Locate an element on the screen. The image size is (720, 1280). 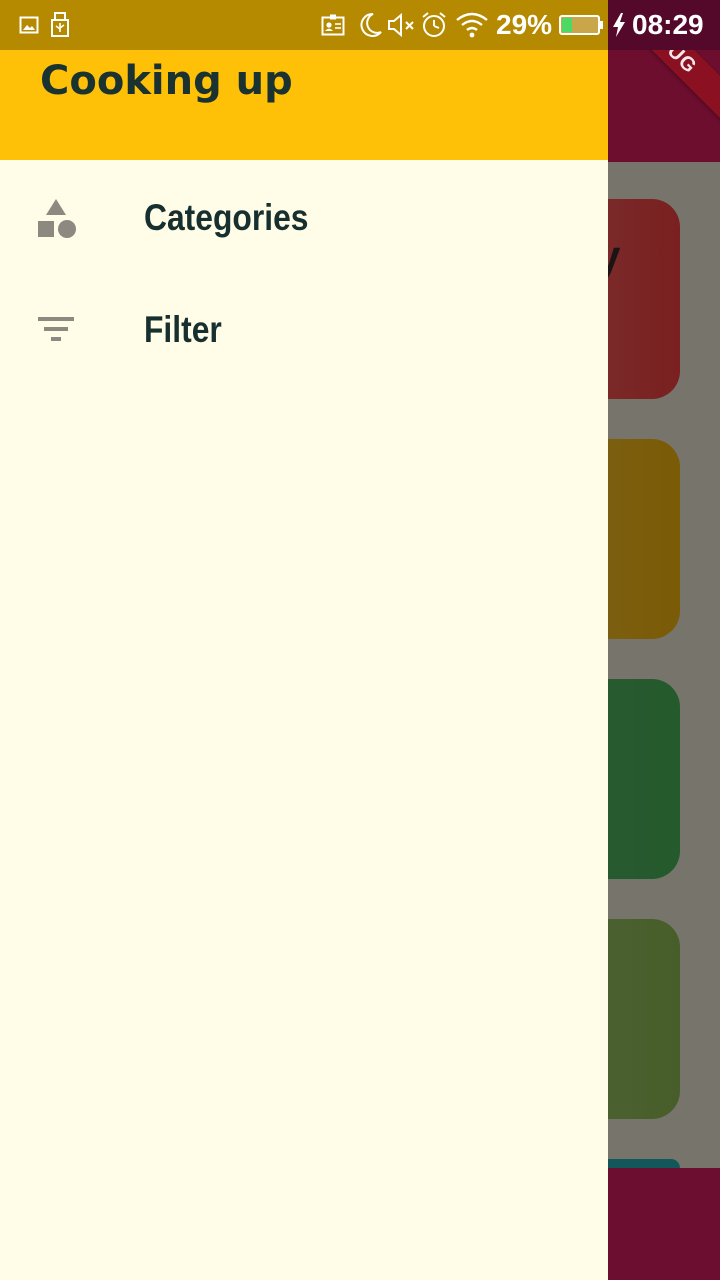
status-bar: 29% 08:29 is located at coordinates (360, 25).